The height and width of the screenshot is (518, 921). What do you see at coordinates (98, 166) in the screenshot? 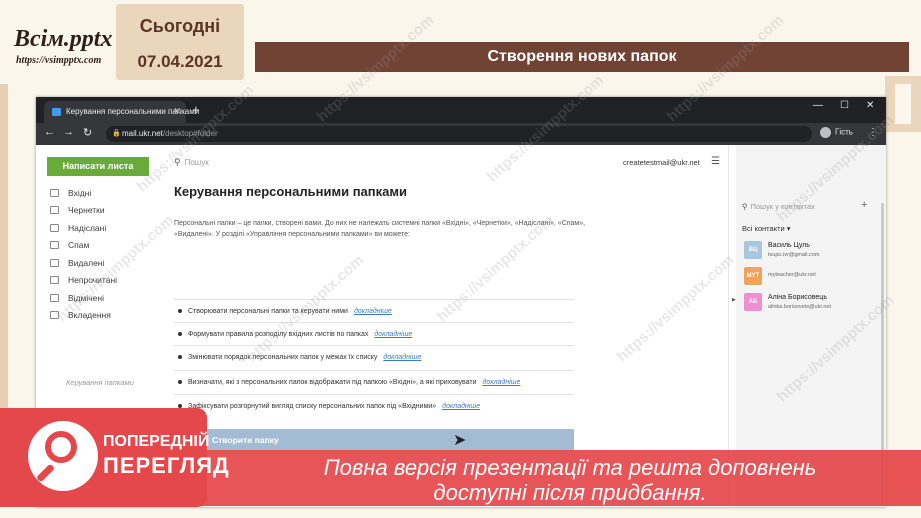
I see `compose-button: Написати листа` at bounding box center [98, 166].